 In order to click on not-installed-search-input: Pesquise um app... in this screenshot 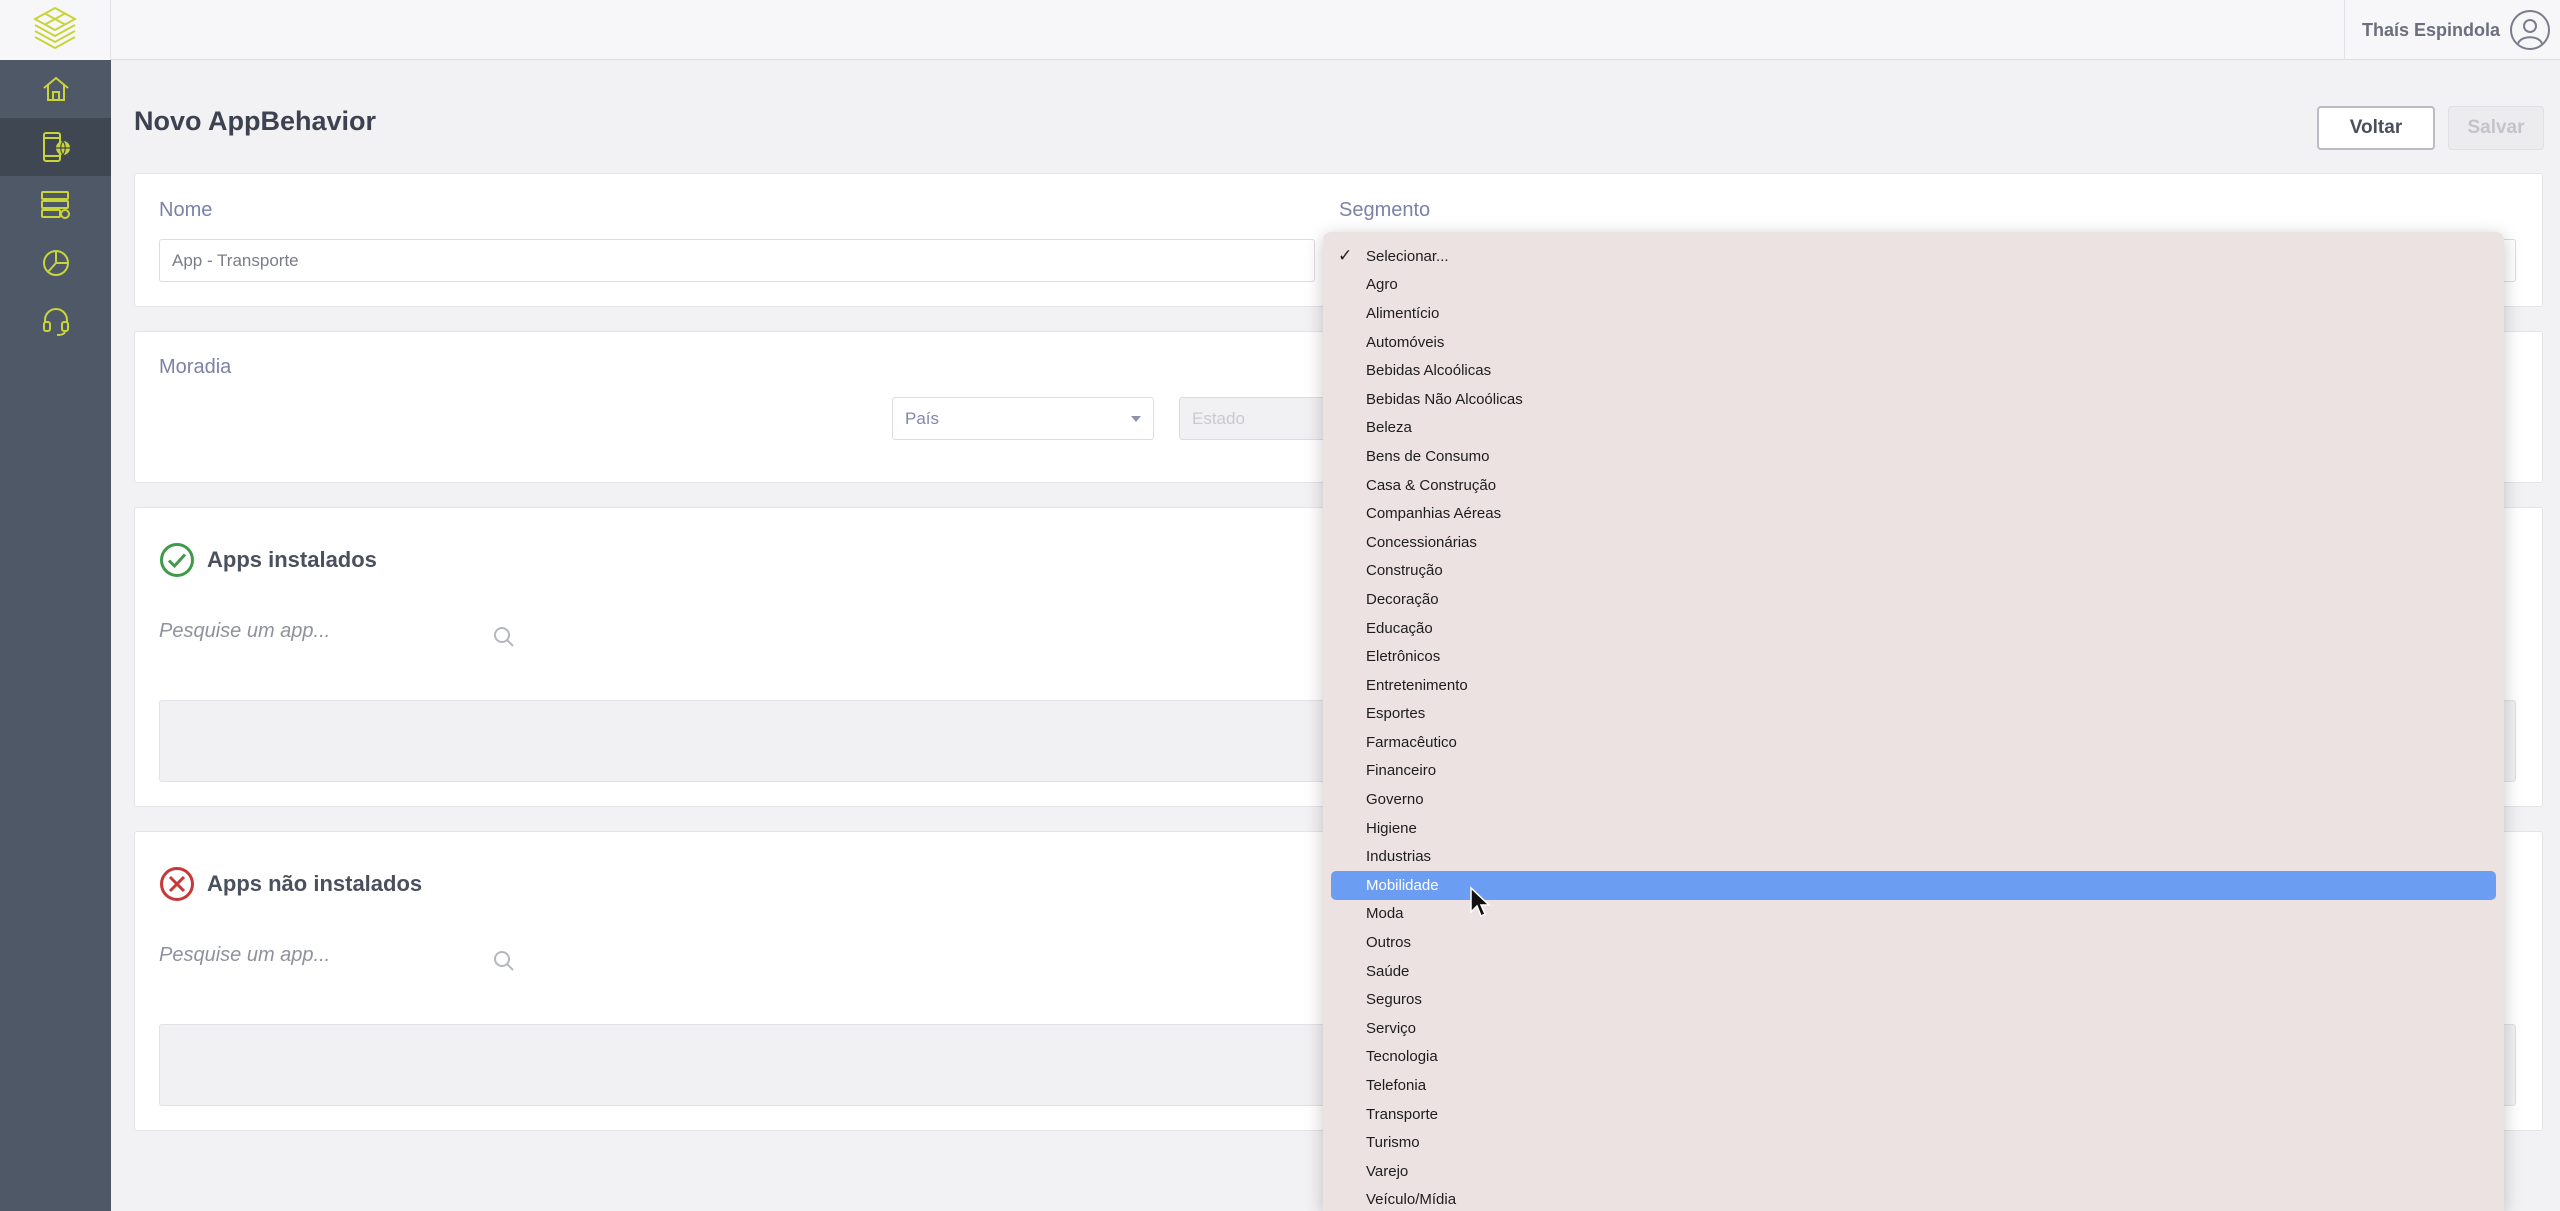, I will do `click(244, 955)`.